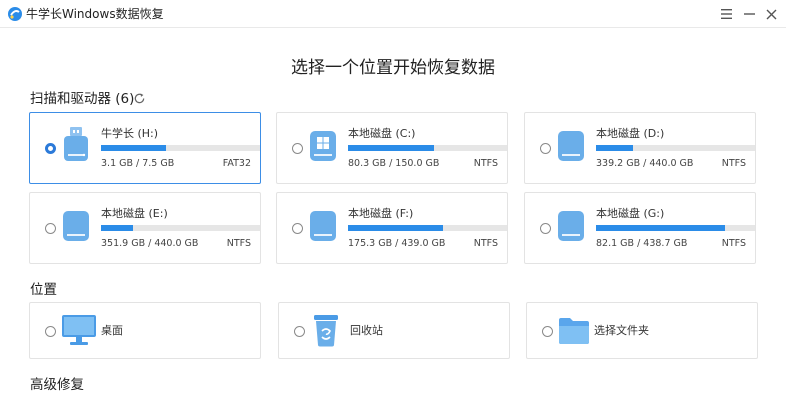 The height and width of the screenshot is (400, 786). Describe the element at coordinates (574, 331) in the screenshot. I see `folder-icon` at that location.